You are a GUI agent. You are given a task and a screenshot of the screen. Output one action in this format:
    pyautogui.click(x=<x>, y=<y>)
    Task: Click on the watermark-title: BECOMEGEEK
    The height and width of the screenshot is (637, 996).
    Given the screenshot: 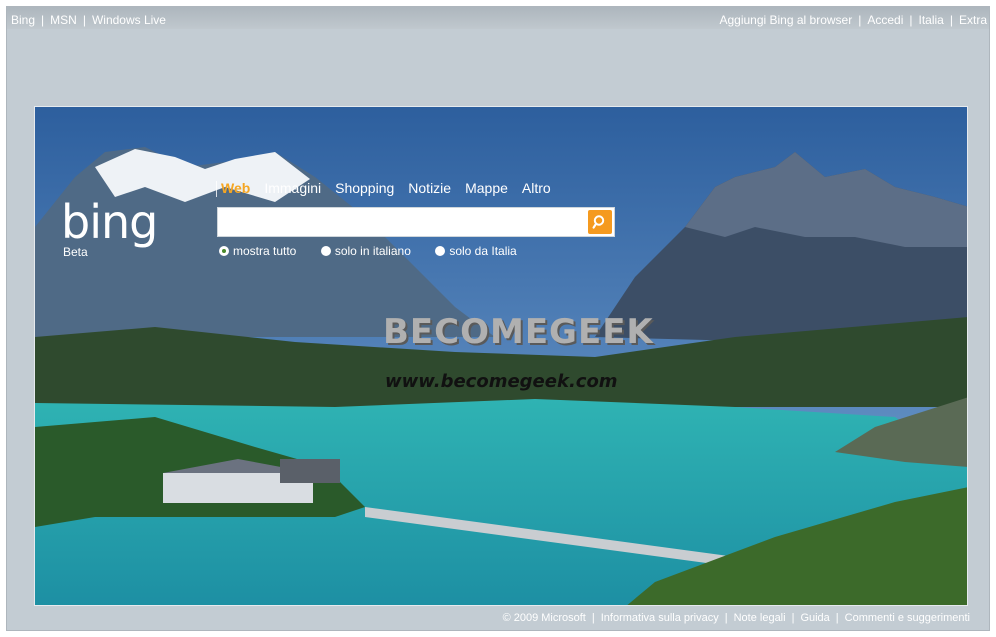 What is the action you would take?
    pyautogui.click(x=518, y=332)
    